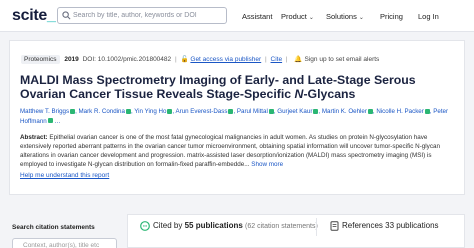 The width and height of the screenshot is (474, 248). I want to click on logo-text: scite, so click(29, 15).